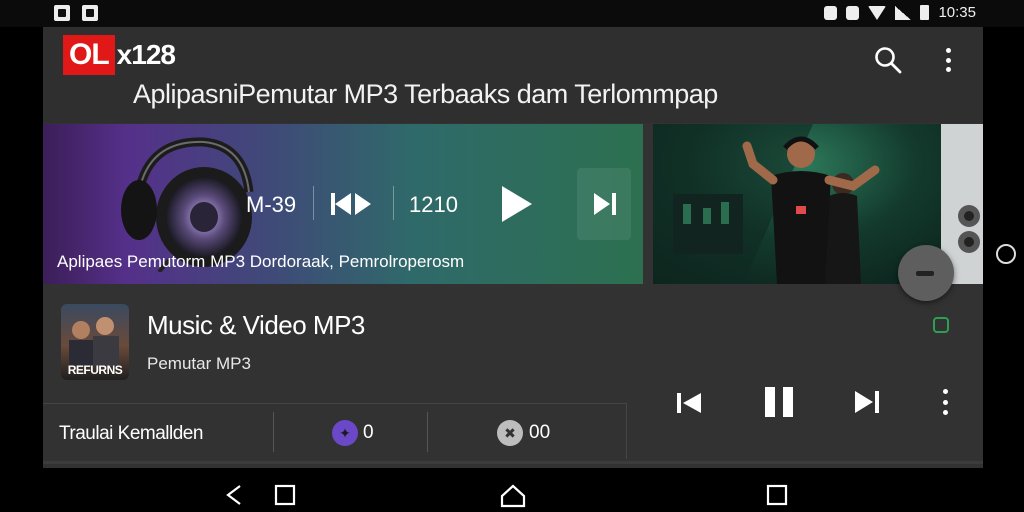 The width and height of the screenshot is (1024, 512). I want to click on app-logo: OL x128, so click(119, 55).